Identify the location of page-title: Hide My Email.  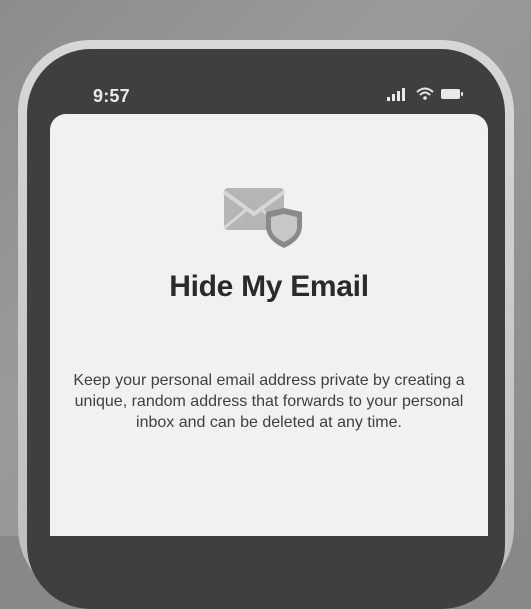
(269, 286).